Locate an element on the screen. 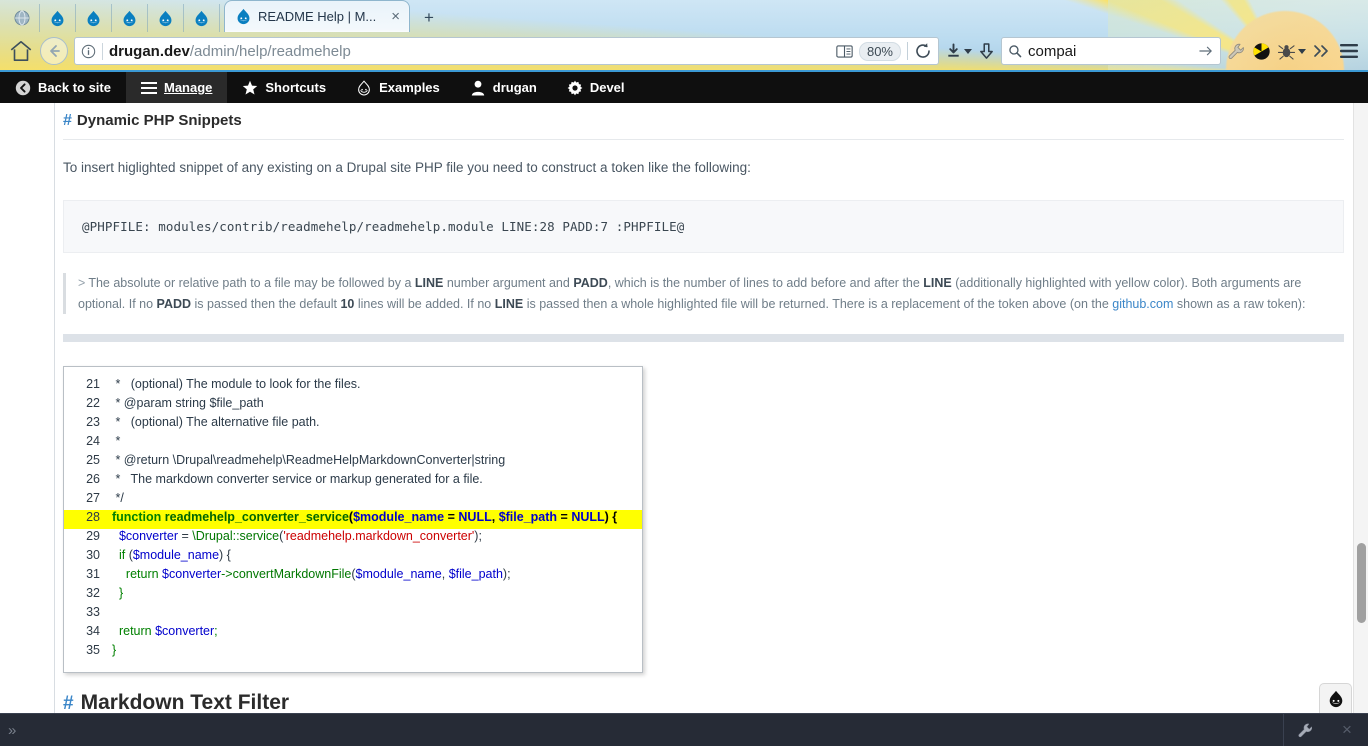 This screenshot has height=746, width=1368. admin-item-label: Examples is located at coordinates (409, 87).